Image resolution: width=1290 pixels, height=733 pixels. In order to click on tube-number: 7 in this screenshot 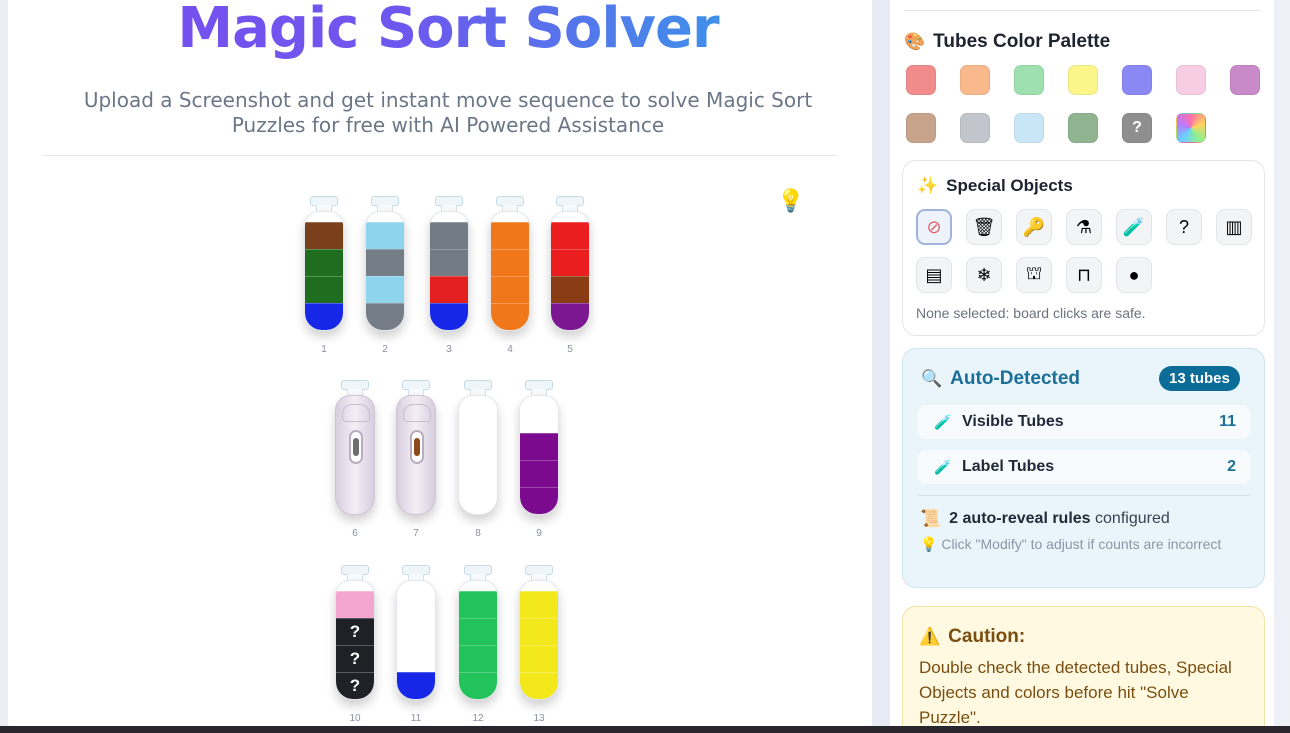, I will do `click(416, 533)`.